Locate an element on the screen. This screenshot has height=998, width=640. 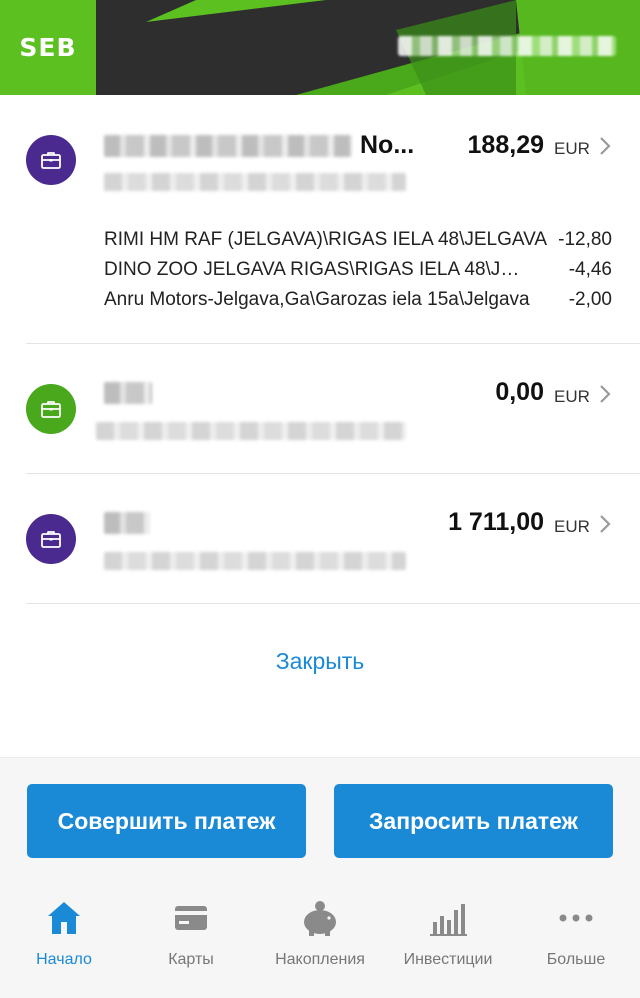
nav-label: Инвестиции is located at coordinates (448, 959).